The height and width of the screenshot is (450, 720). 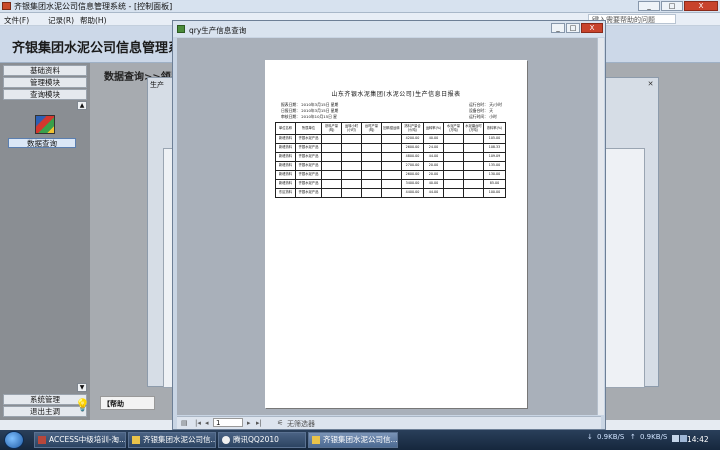 What do you see at coordinates (45, 124) in the screenshot?
I see `data-query-icon` at bounding box center [45, 124].